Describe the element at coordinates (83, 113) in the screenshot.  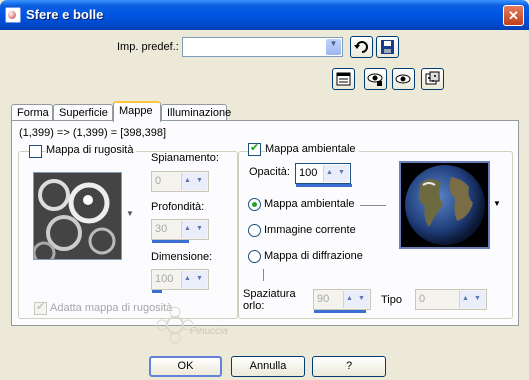
I see `tab-label: Superficie` at that location.